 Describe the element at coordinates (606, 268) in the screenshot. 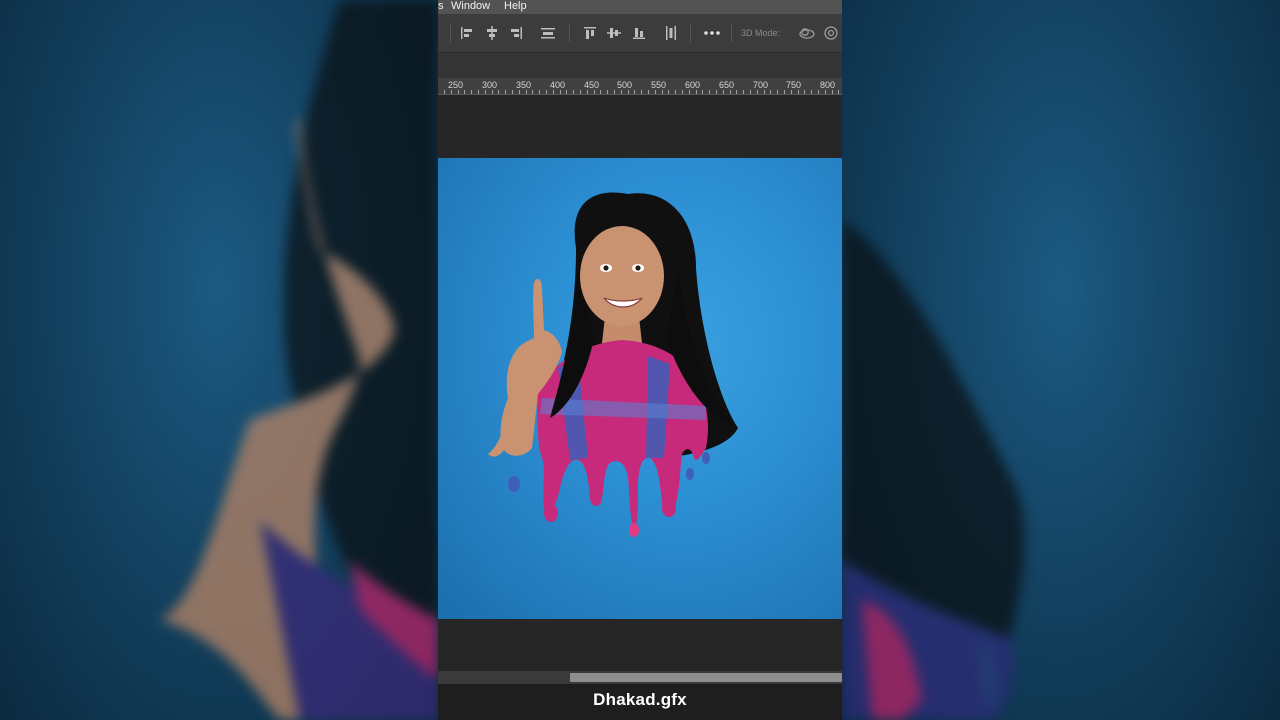

I see `left-pupil` at that location.